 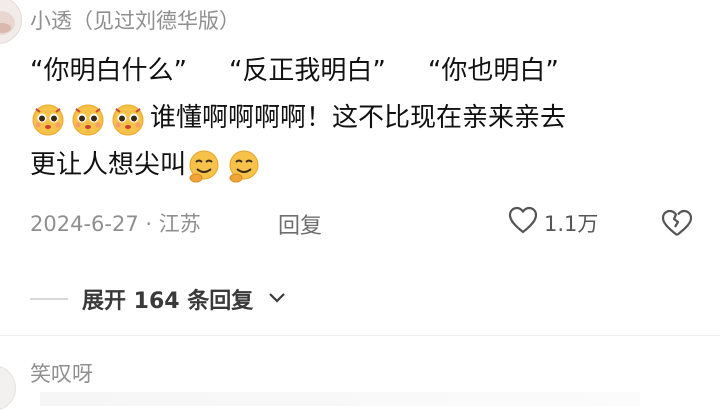 I want to click on expand-replies-label: 展开 164 条回复, so click(x=168, y=301).